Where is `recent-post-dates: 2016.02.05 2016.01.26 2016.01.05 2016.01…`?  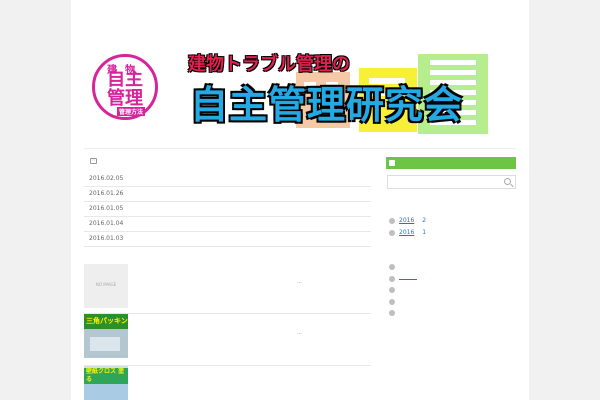 recent-post-dates: 2016.02.05 2016.01.26 2016.01.05 2016.01… is located at coordinates (227, 209).